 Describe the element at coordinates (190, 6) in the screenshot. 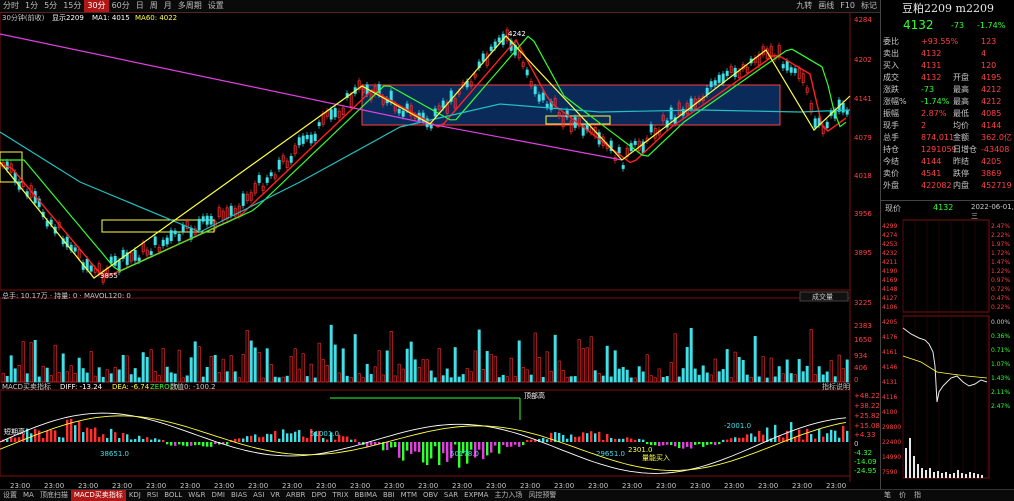

I see `period-tab-multi: 多周期` at that location.